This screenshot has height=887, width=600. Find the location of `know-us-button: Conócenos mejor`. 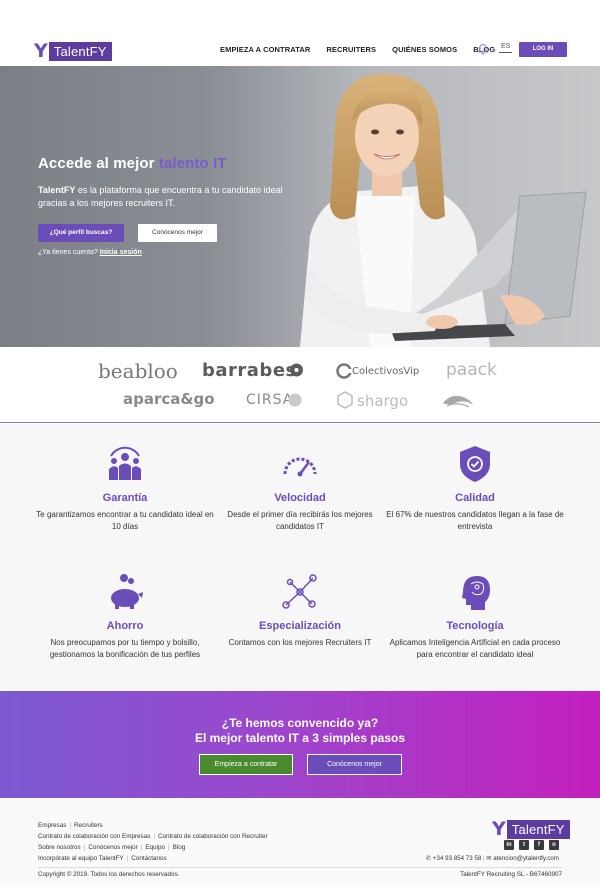

know-us-button: Conócenos mejor is located at coordinates (177, 233).